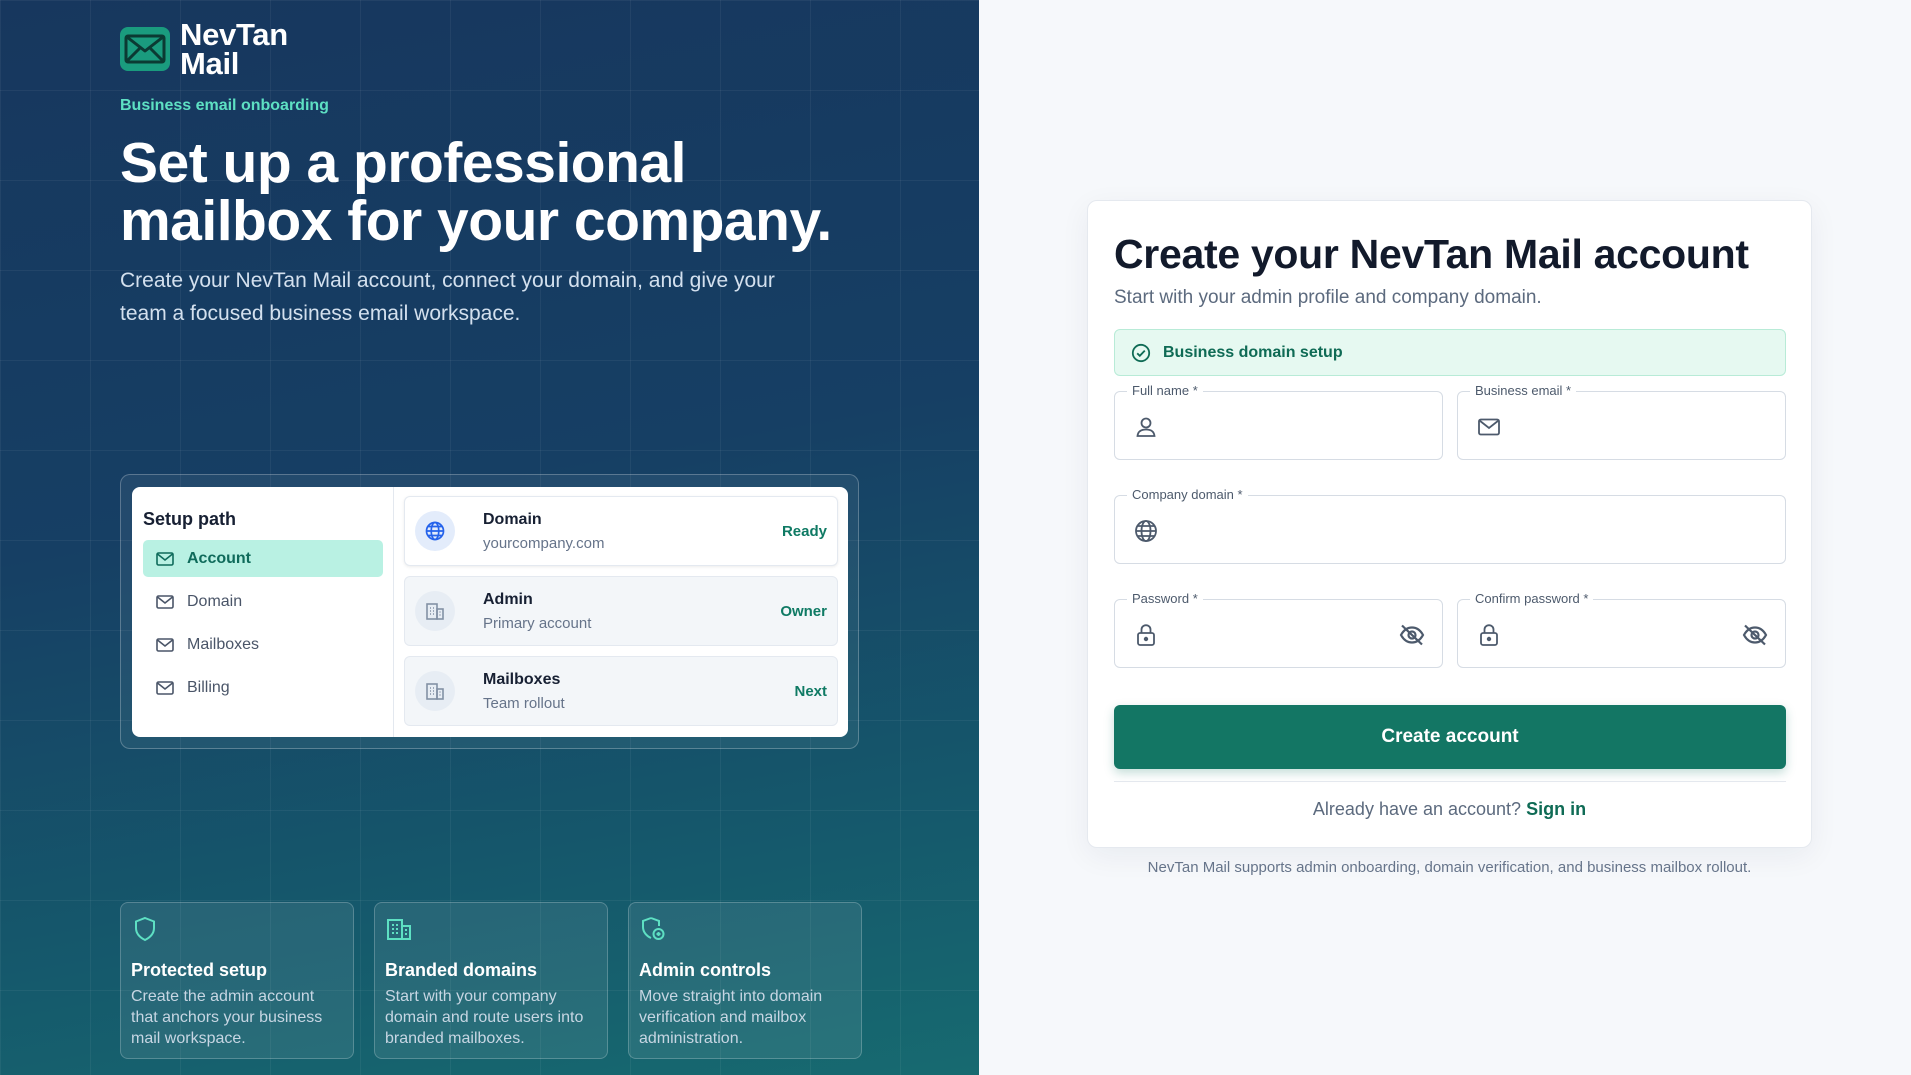 This screenshot has width=1911, height=1075. I want to click on create-account-button: Create account, so click(1450, 737).